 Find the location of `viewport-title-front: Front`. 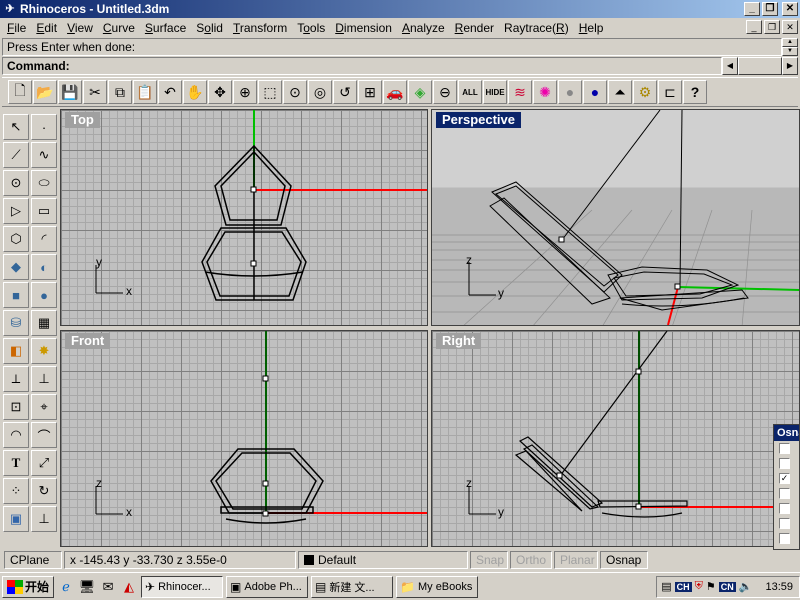

viewport-title-front: Front is located at coordinates (88, 341).